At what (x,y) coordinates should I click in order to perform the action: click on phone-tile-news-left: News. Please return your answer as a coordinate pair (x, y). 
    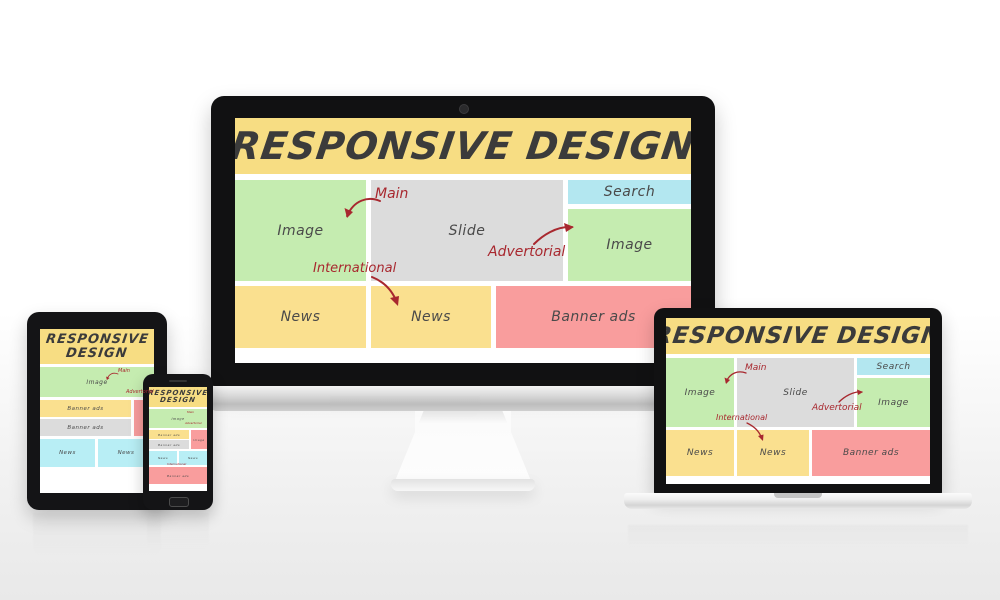
    Looking at the image, I should click on (163, 458).